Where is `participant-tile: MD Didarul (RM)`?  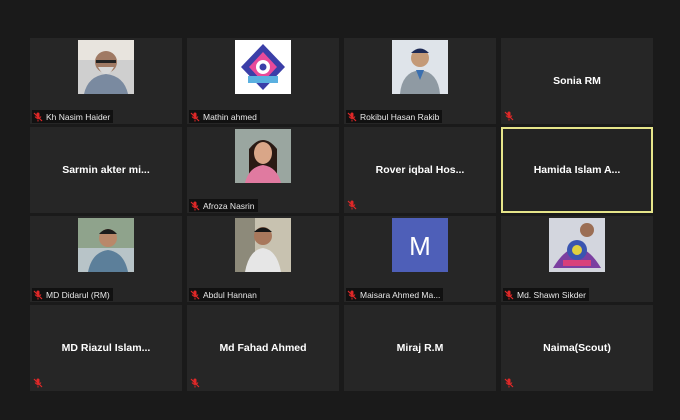
participant-tile: MD Didarul (RM) is located at coordinates (106, 259).